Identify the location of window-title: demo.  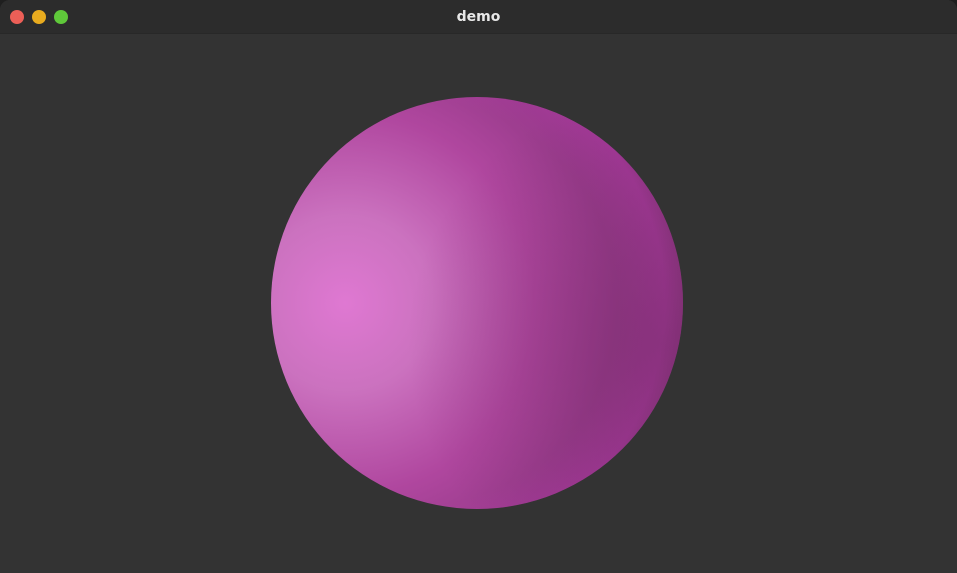
(478, 17).